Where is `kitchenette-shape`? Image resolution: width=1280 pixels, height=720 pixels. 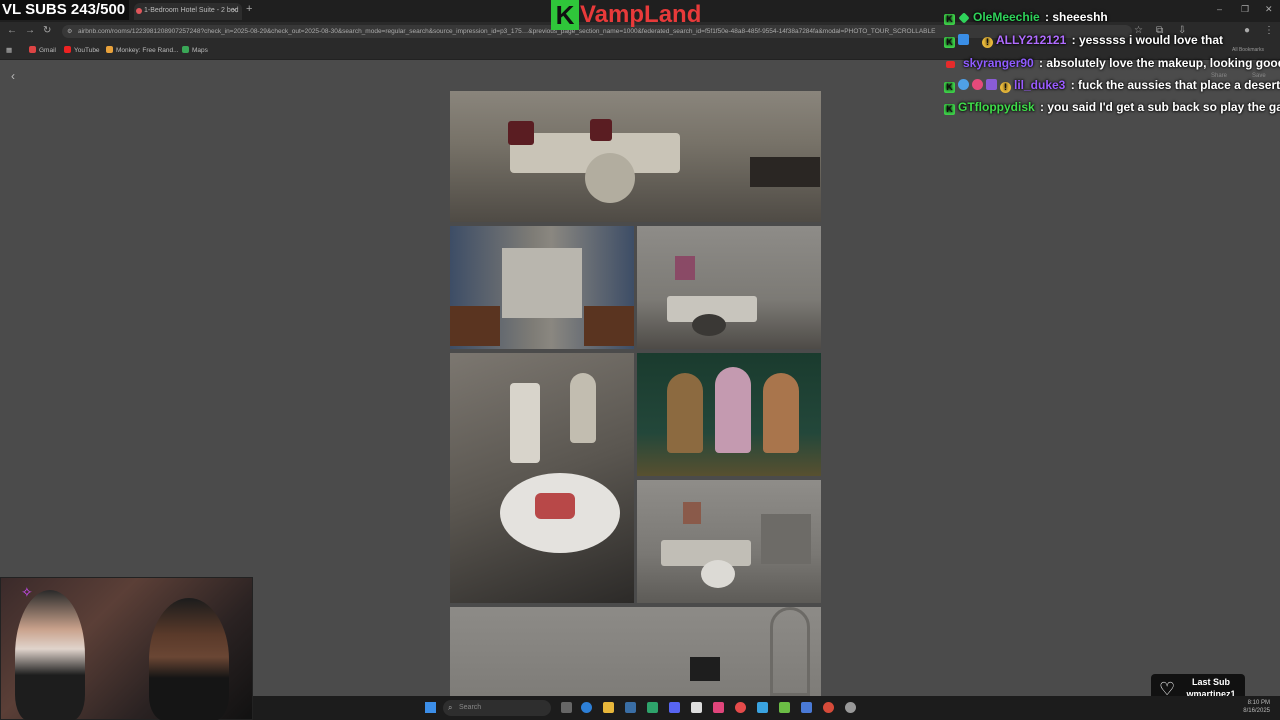
kitchenette-shape is located at coordinates (786, 539).